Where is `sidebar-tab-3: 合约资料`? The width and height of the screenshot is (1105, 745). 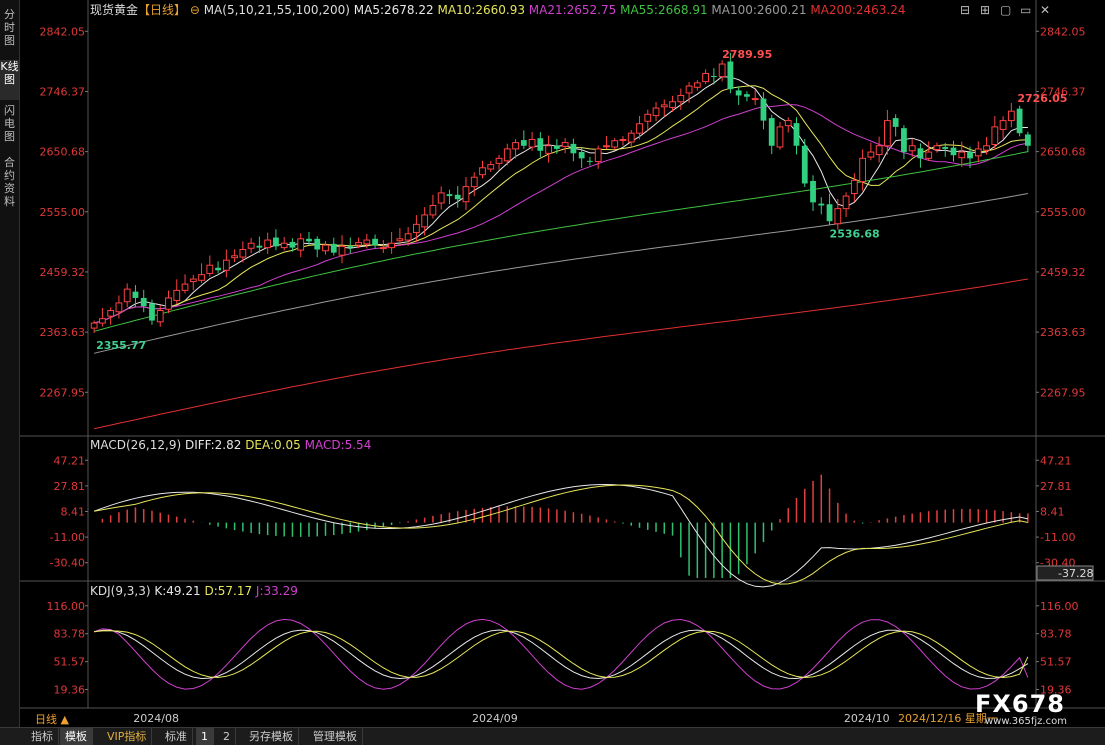
sidebar-tab-3: 合约资料 is located at coordinates (9, 184).